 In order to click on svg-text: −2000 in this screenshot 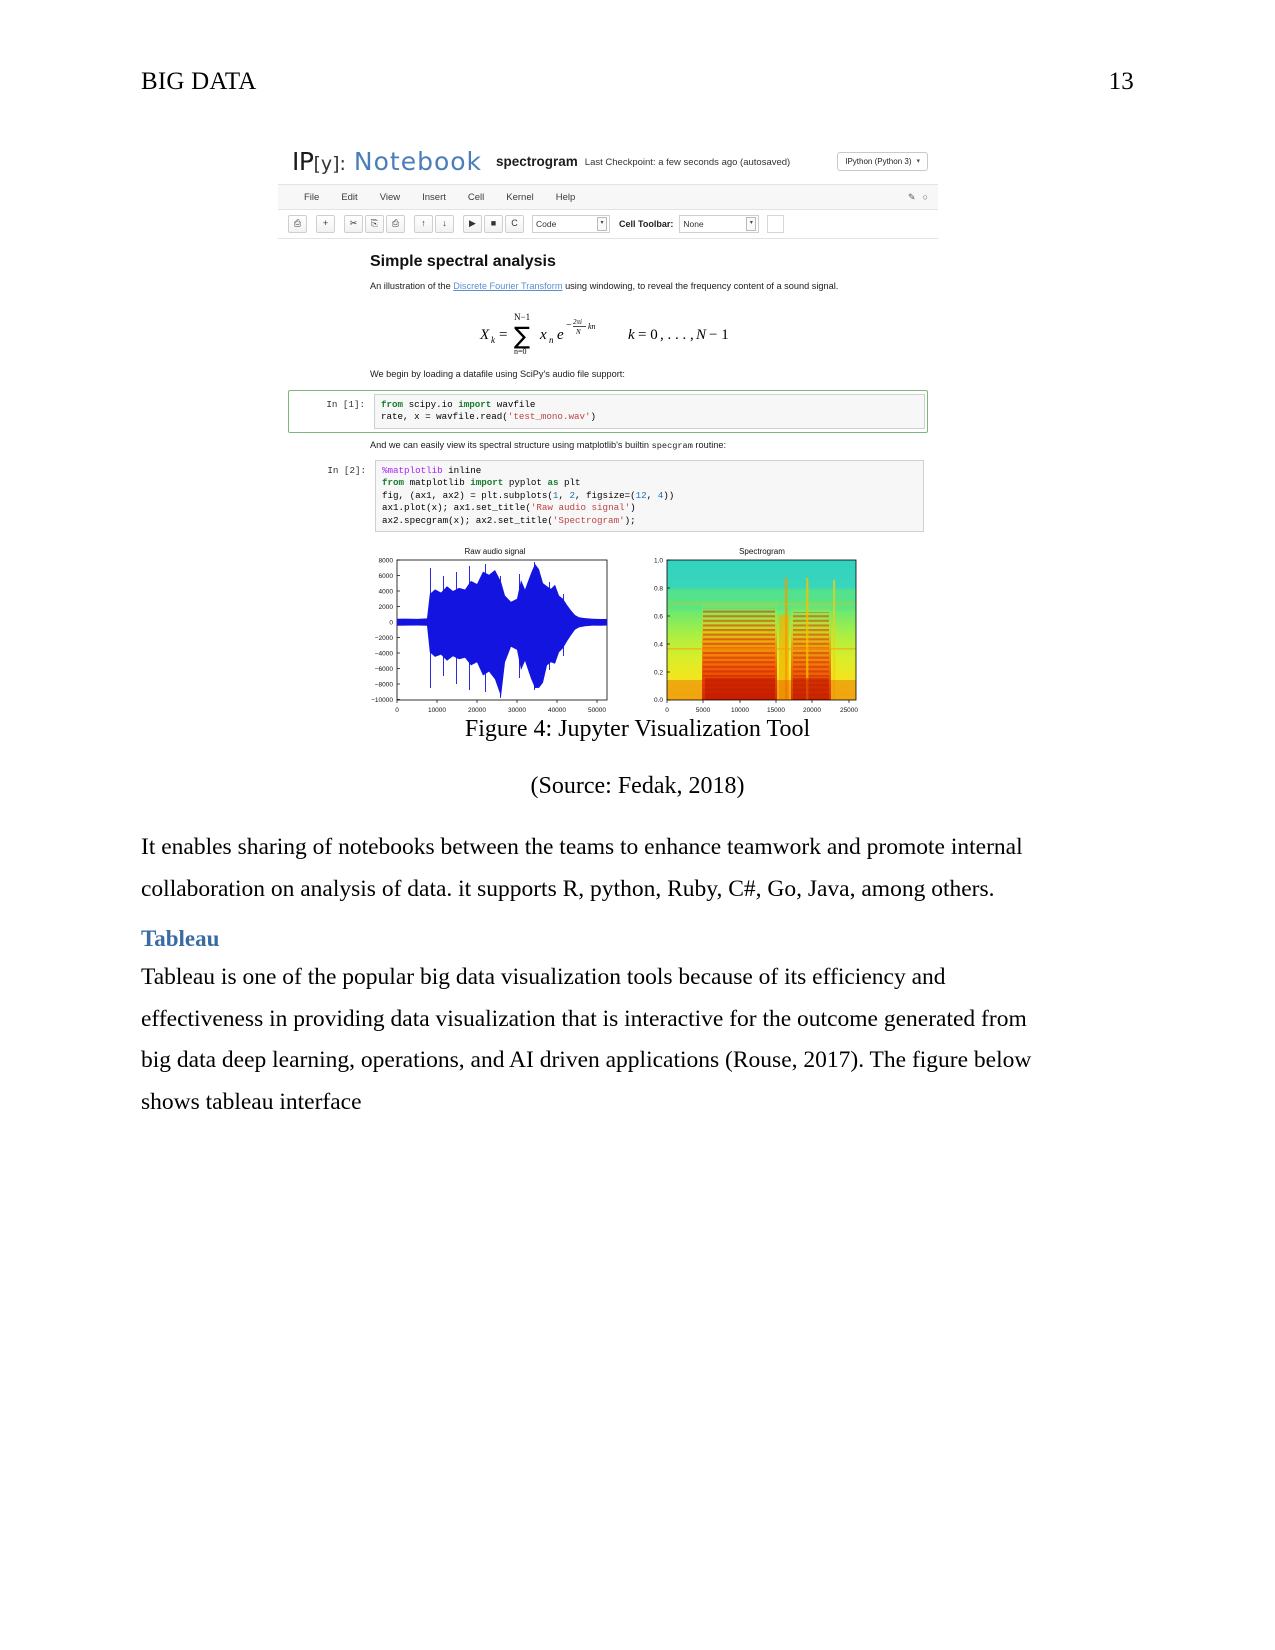, I will do `click(383, 638)`.